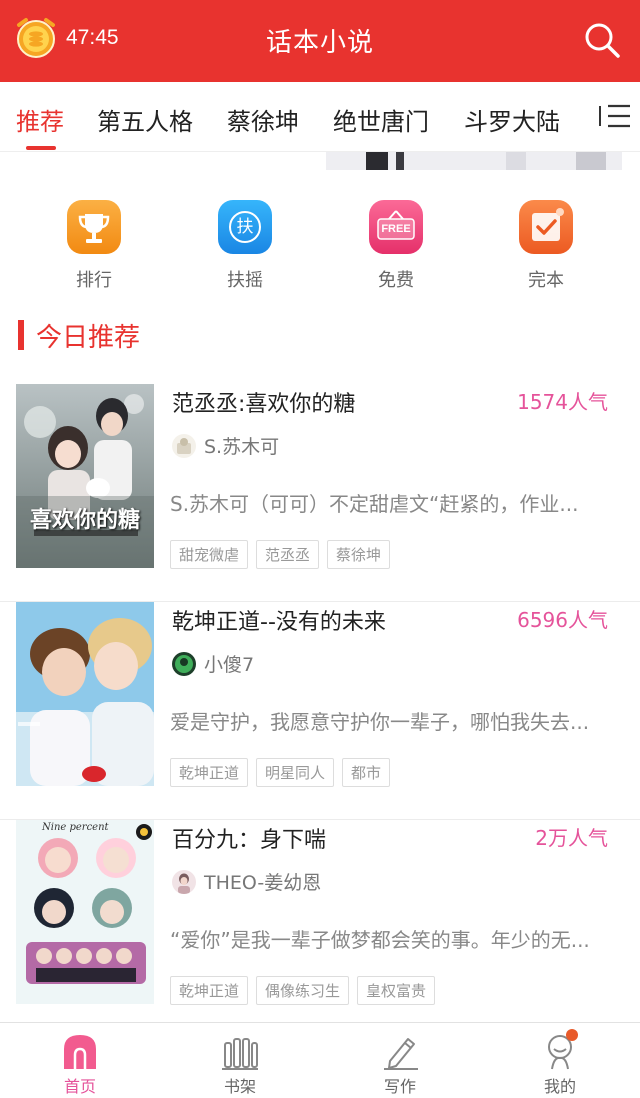 The image size is (640, 1098). I want to click on nav-bookshelf-label: 书架, so click(239, 1086).